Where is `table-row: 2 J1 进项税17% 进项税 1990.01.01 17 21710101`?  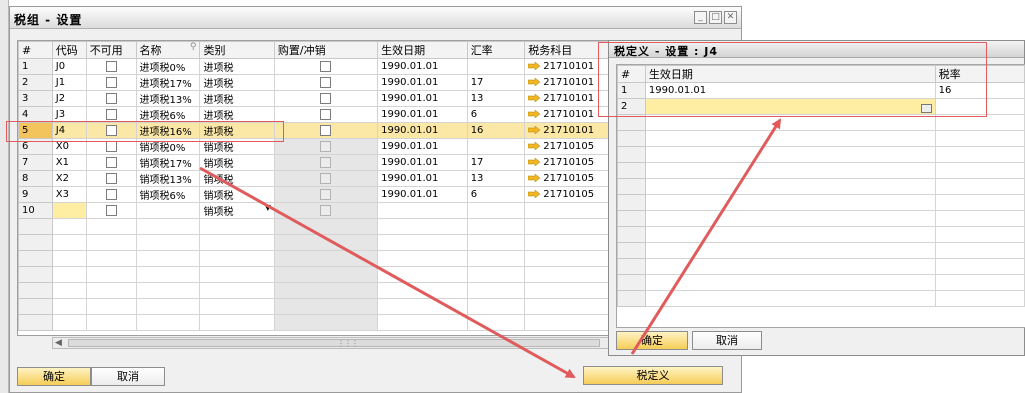
table-row: 2 J1 进项税17% 进项税 1990.01.01 17 21710101 is located at coordinates (316, 82).